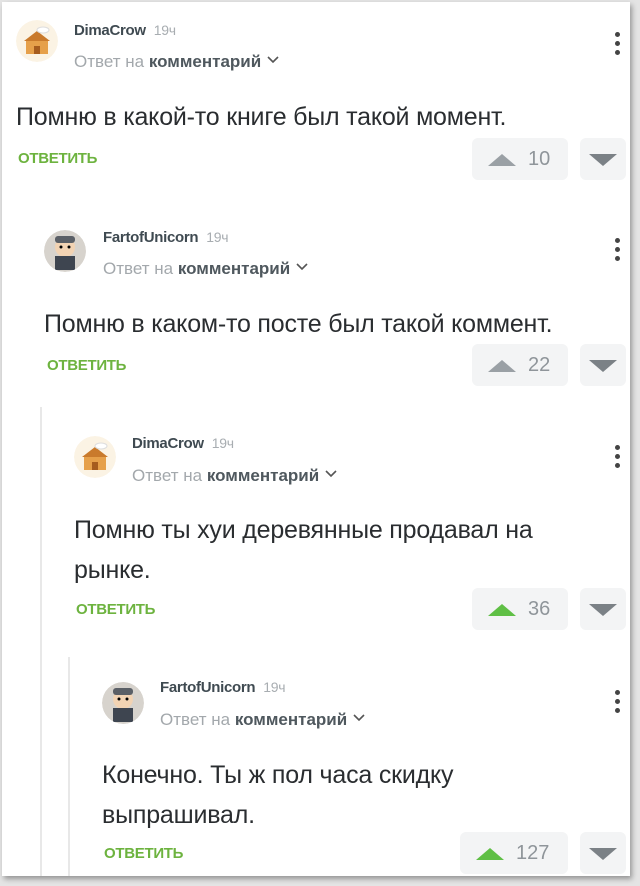 The image size is (640, 886). I want to click on more-menu-icon, so click(617, 705).